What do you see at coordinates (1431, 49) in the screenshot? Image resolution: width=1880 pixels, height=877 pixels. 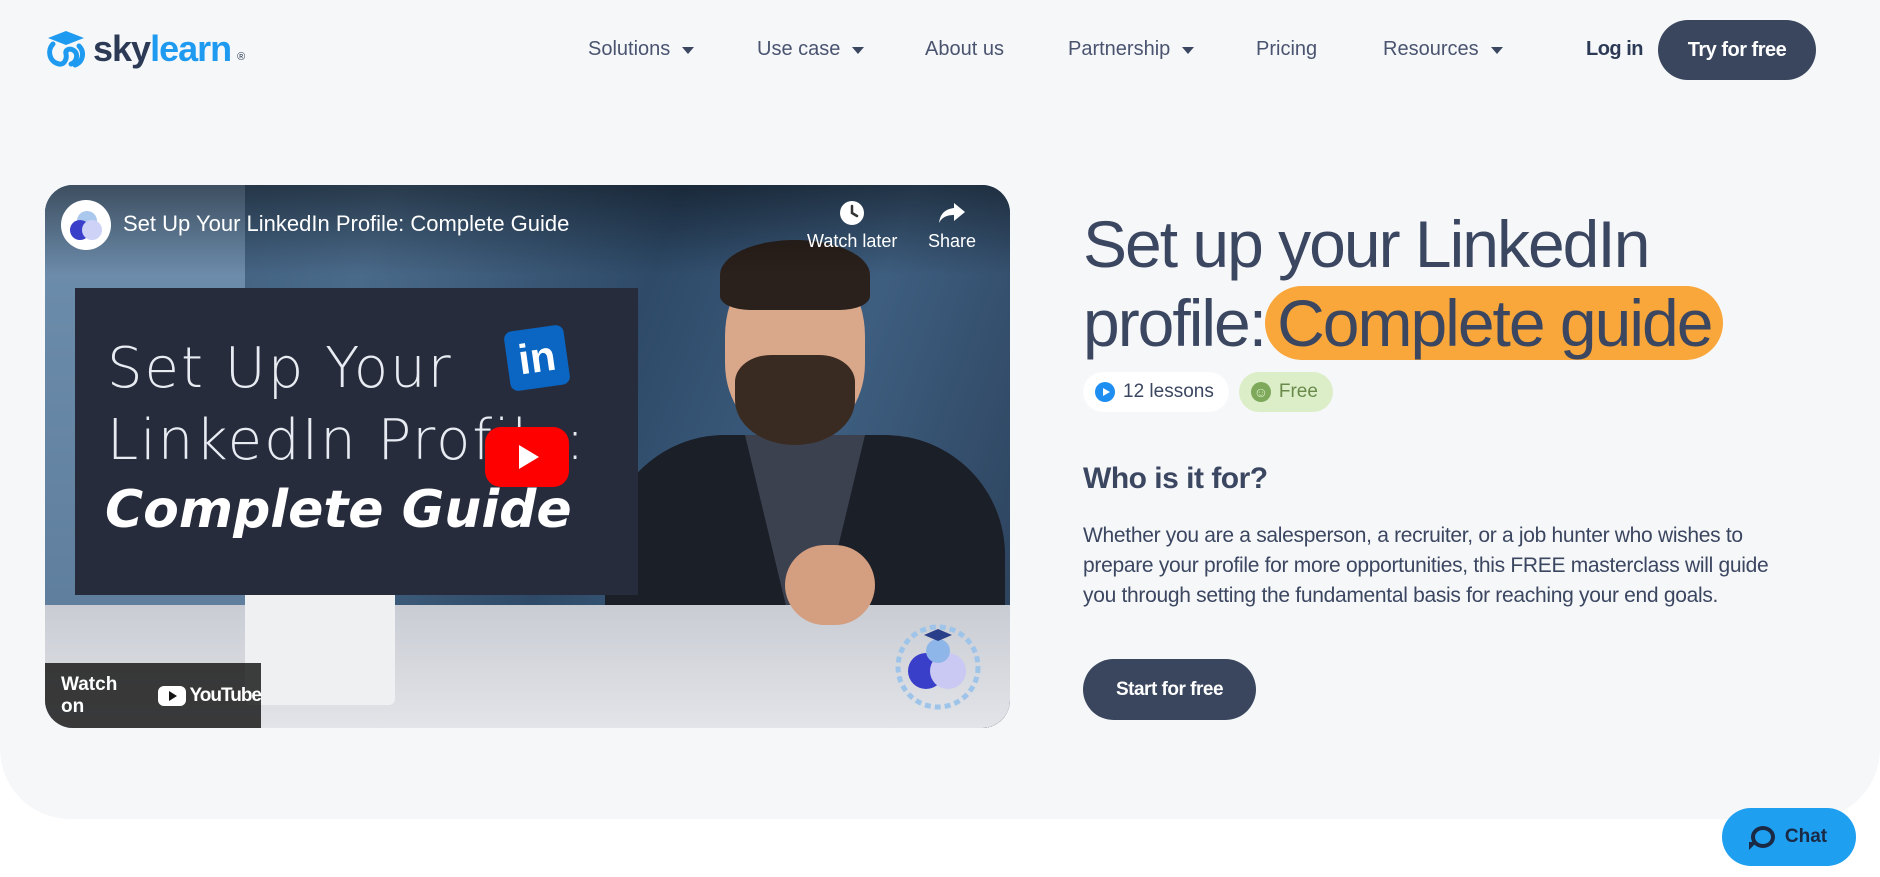 I see `nav-item-label: Resources` at bounding box center [1431, 49].